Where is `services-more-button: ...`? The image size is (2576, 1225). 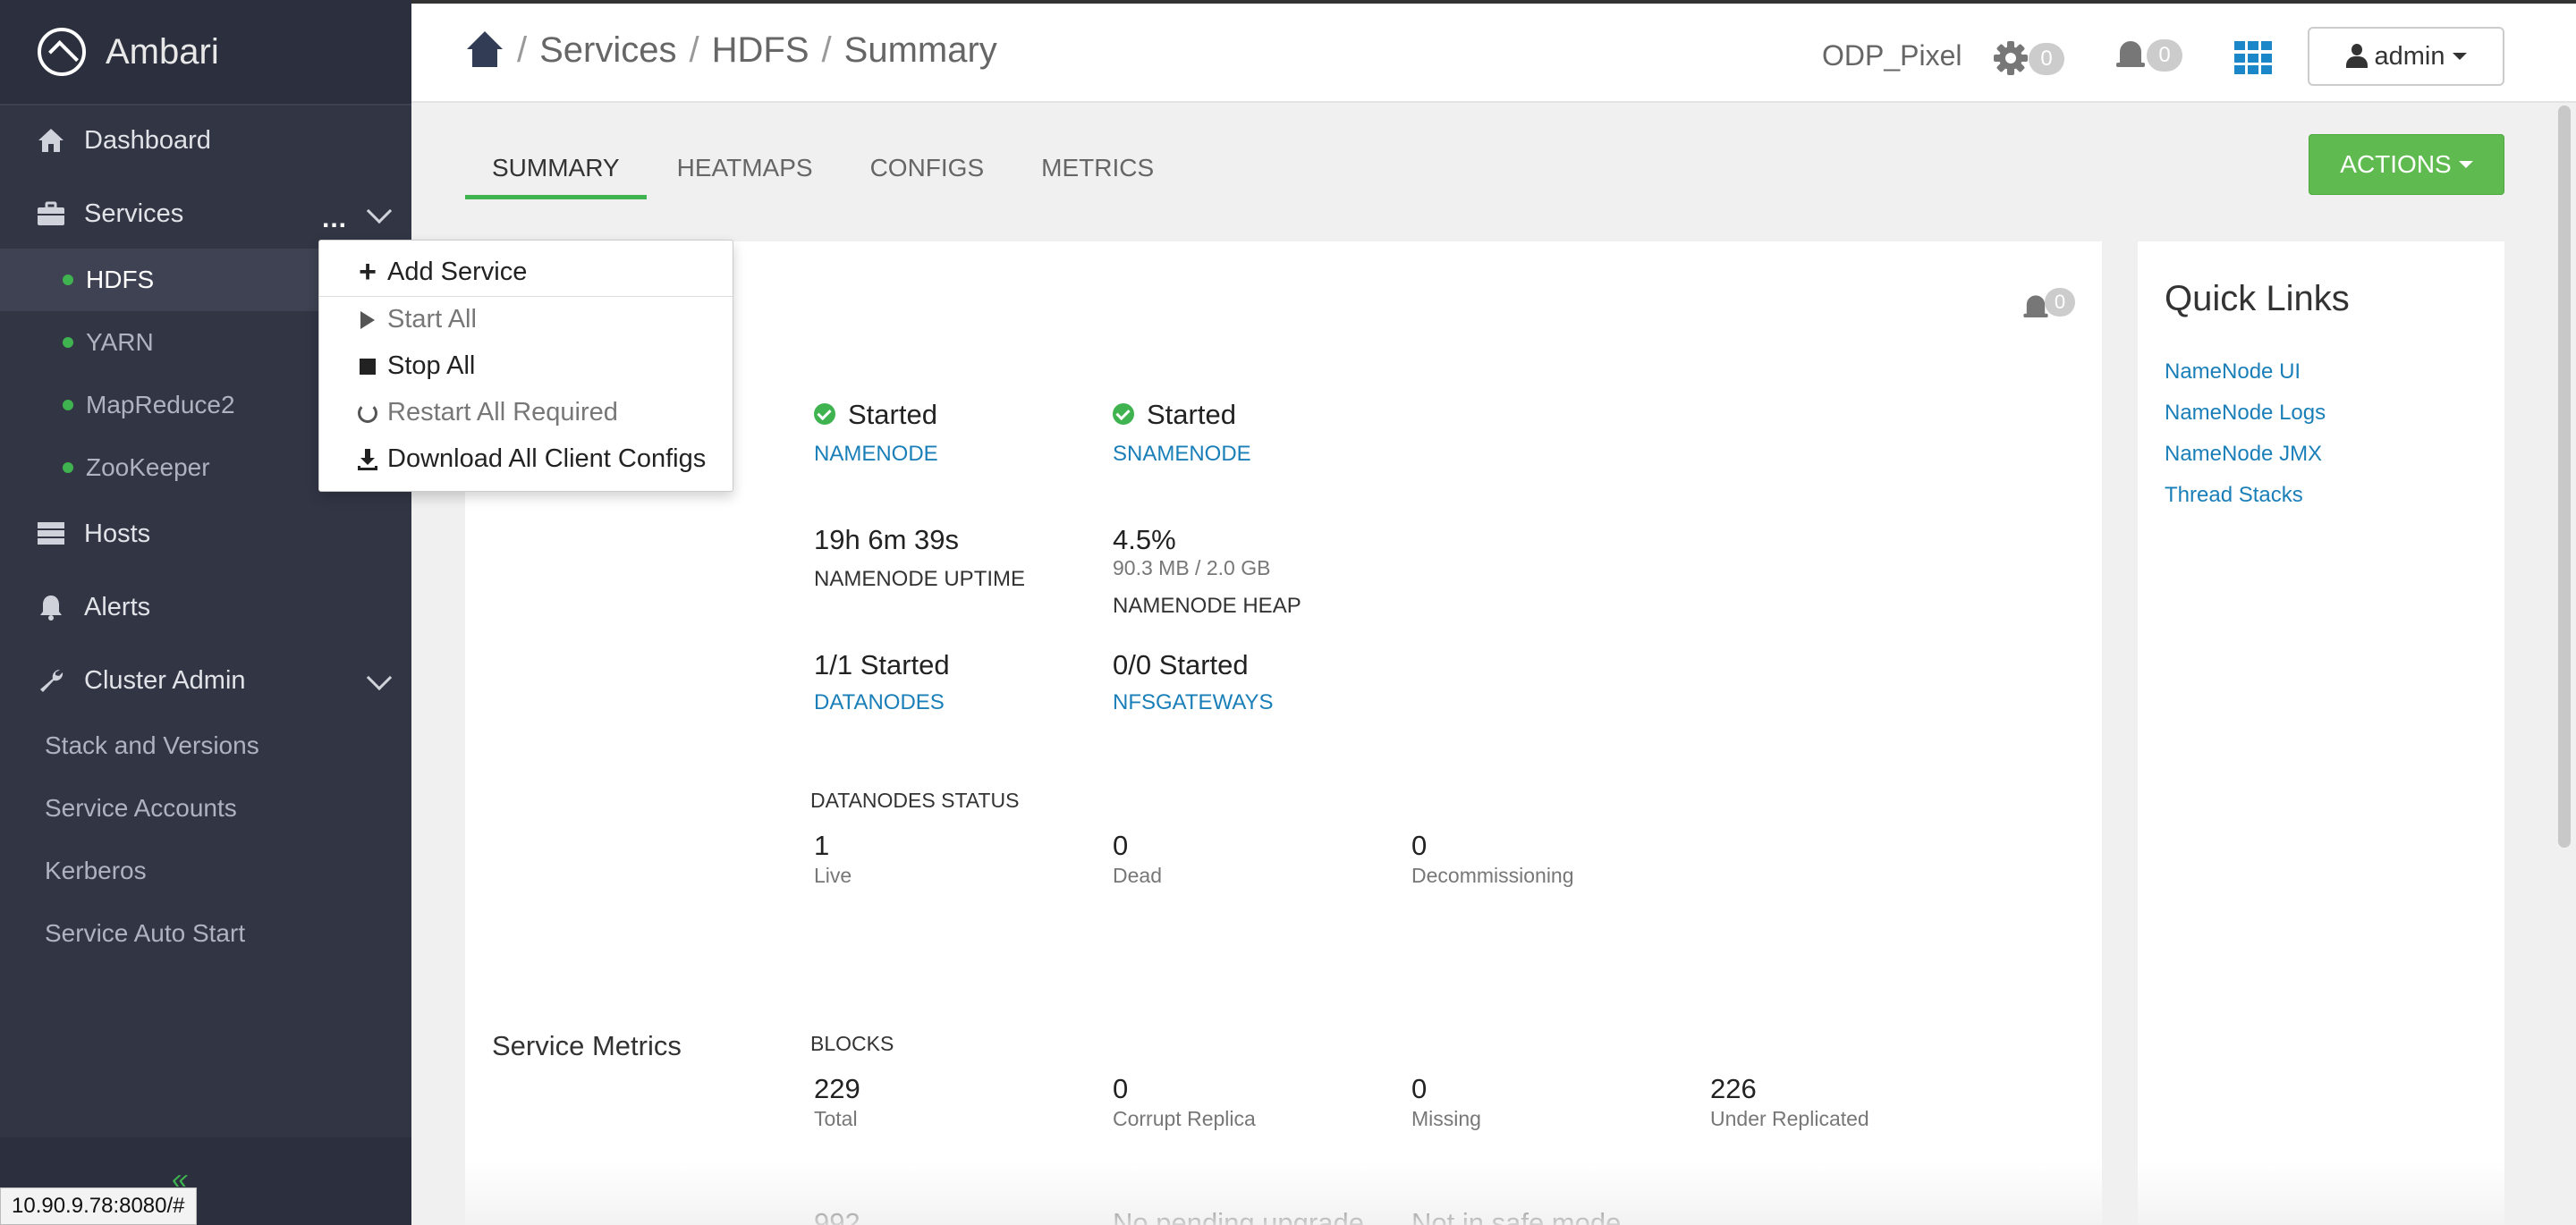
services-more-button: ... is located at coordinates (334, 219).